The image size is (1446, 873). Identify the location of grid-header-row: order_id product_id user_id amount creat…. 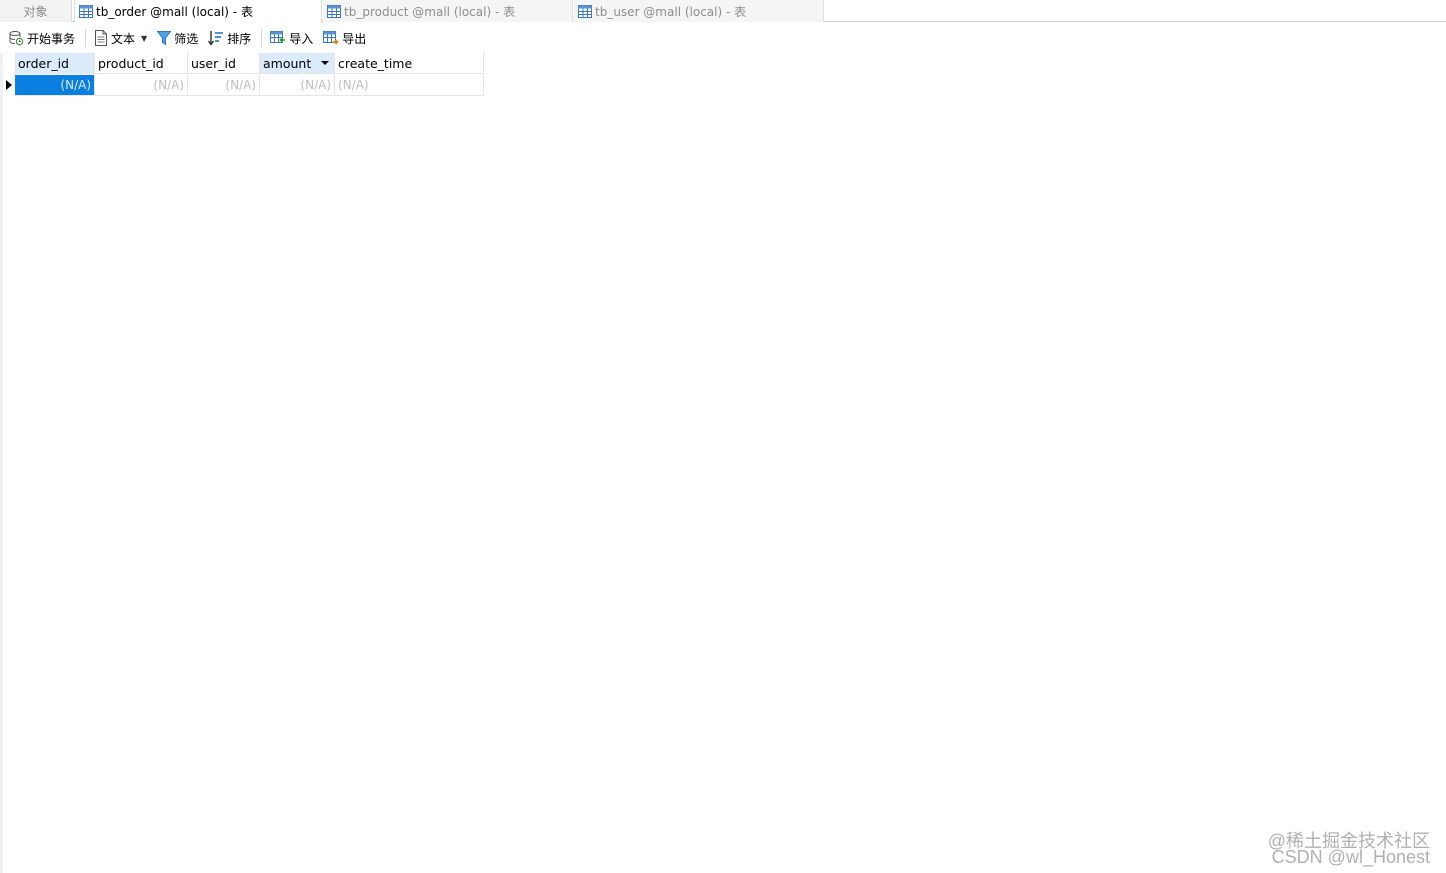
(243, 63).